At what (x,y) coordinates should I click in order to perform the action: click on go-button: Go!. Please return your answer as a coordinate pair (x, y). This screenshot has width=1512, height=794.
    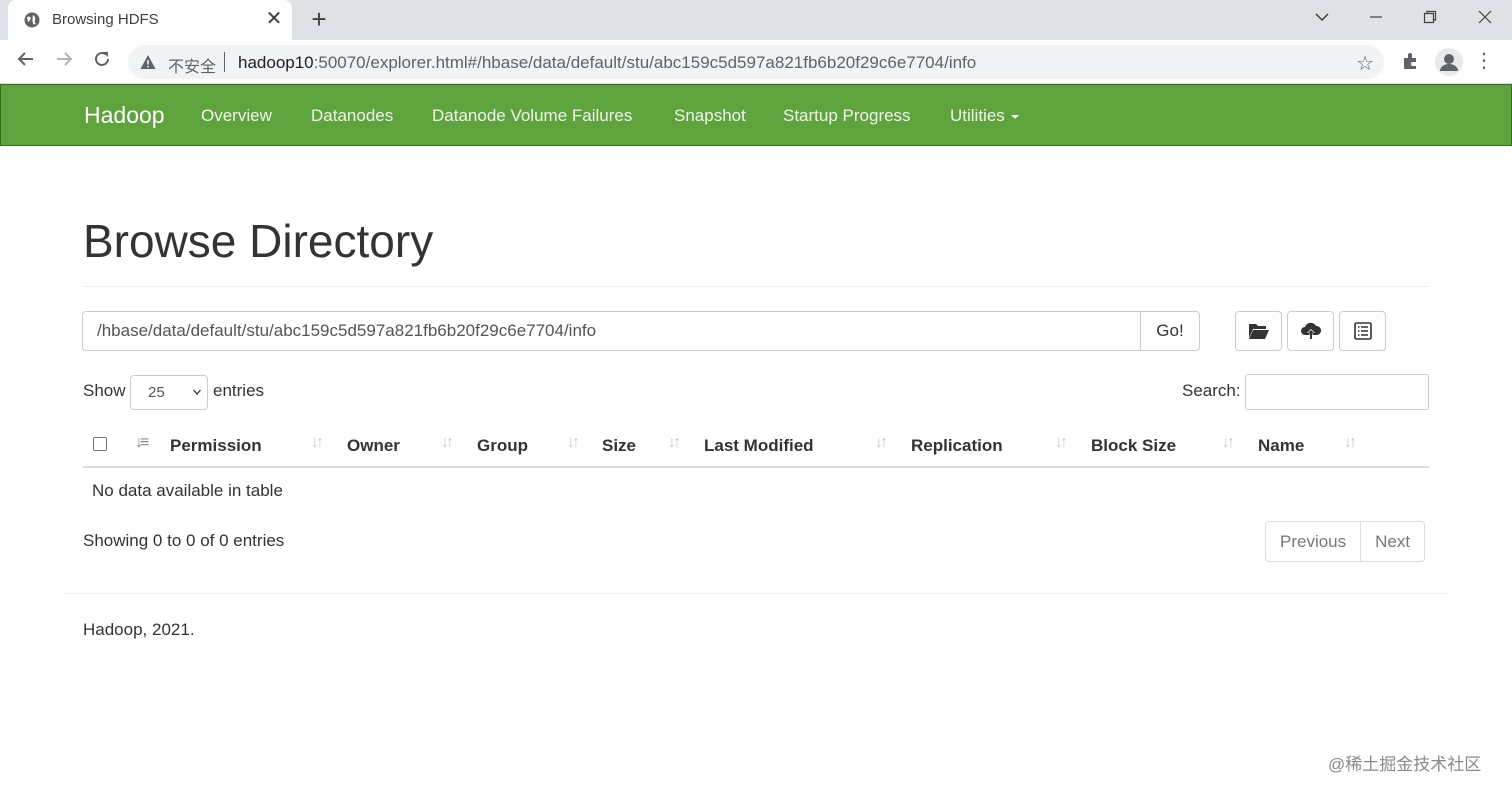
    Looking at the image, I should click on (1170, 331).